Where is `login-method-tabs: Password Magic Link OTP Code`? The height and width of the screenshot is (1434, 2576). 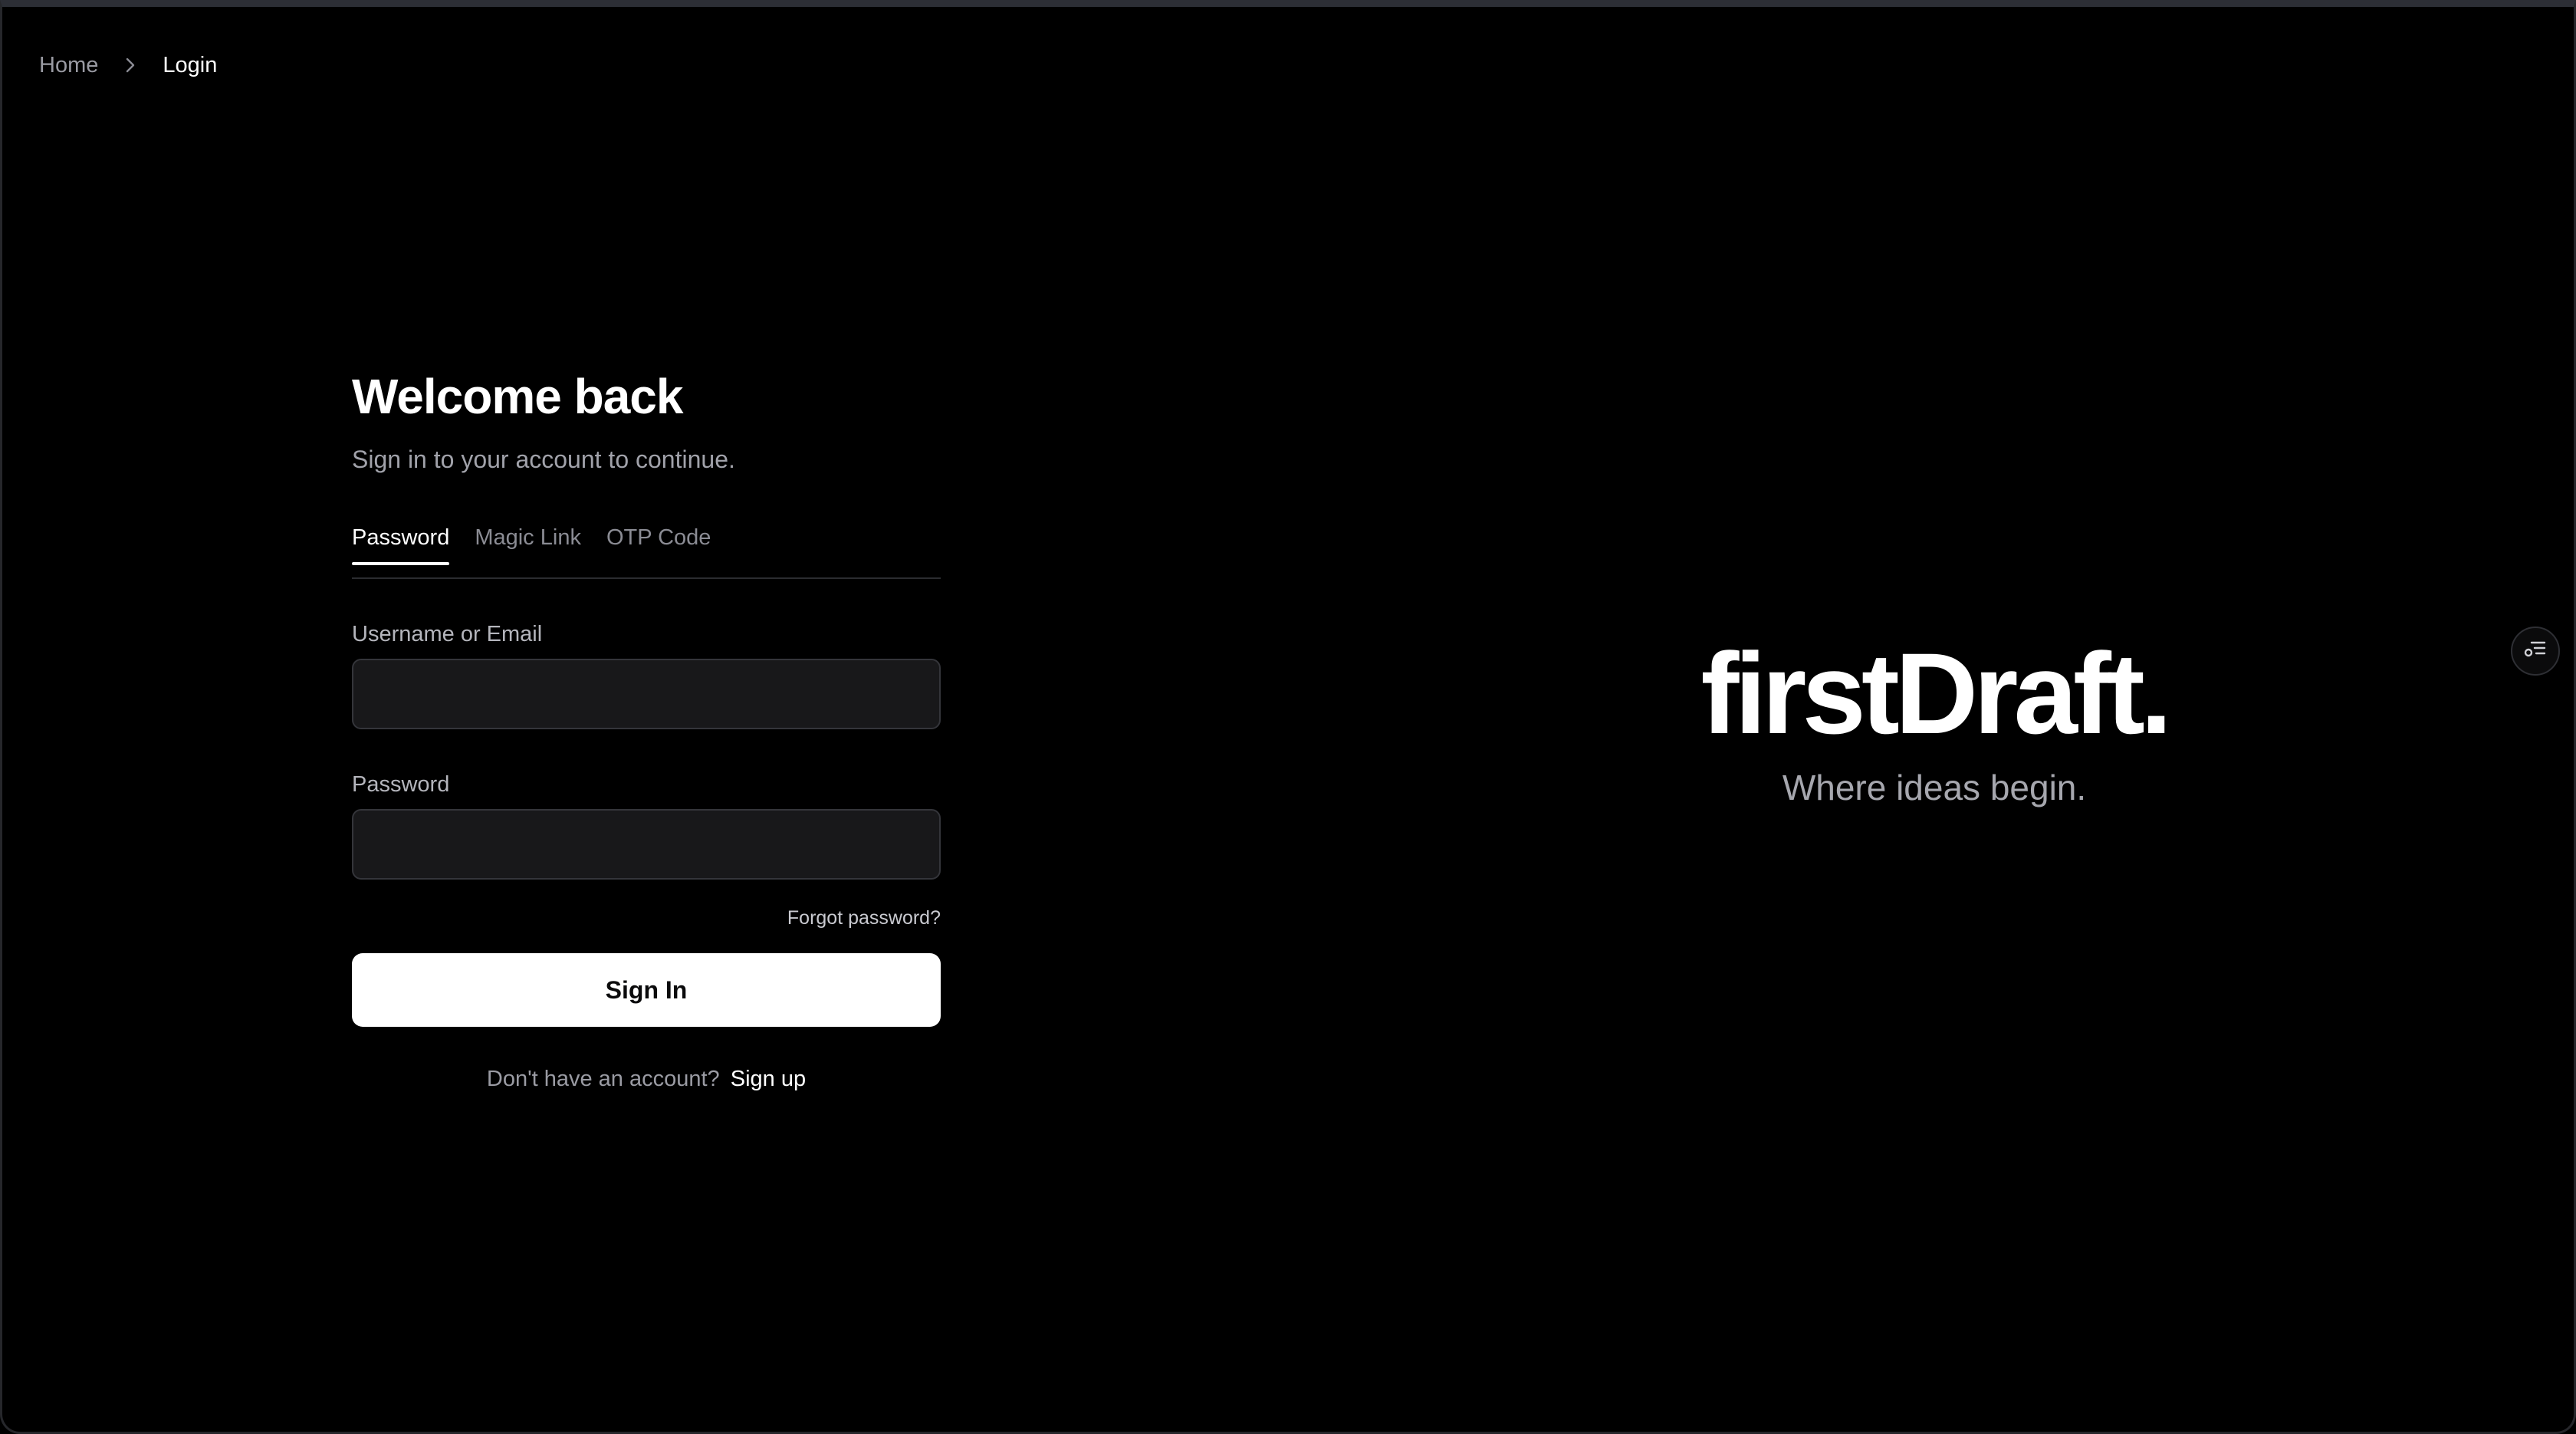
login-method-tabs: Password Magic Link OTP Code is located at coordinates (646, 549).